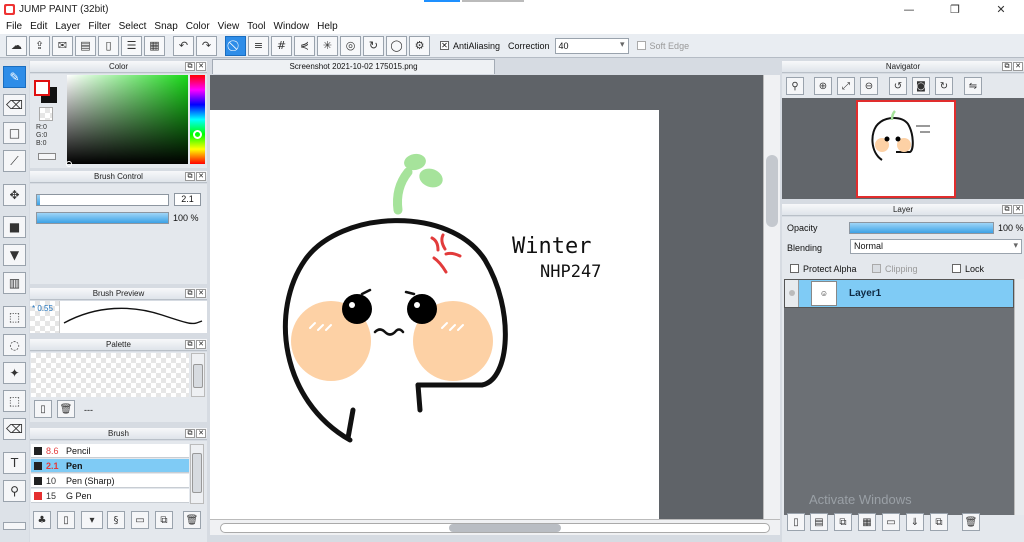 The image size is (1024, 542). What do you see at coordinates (796, 522) in the screenshot?
I see `new-layer-icon: ▯` at bounding box center [796, 522].